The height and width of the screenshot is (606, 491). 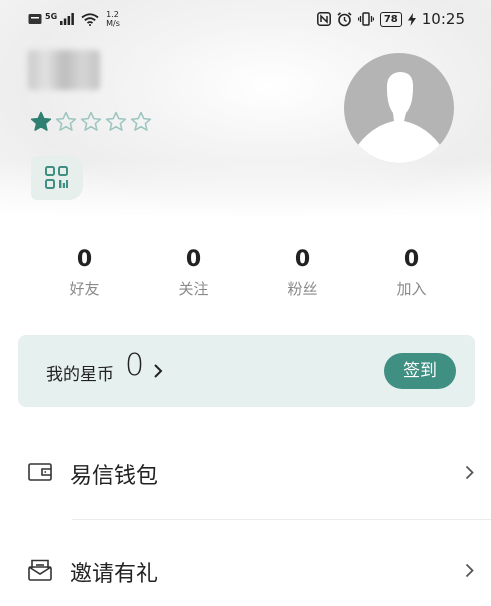 I want to click on status-bar-right: 78 10:25, so click(x=390, y=19).